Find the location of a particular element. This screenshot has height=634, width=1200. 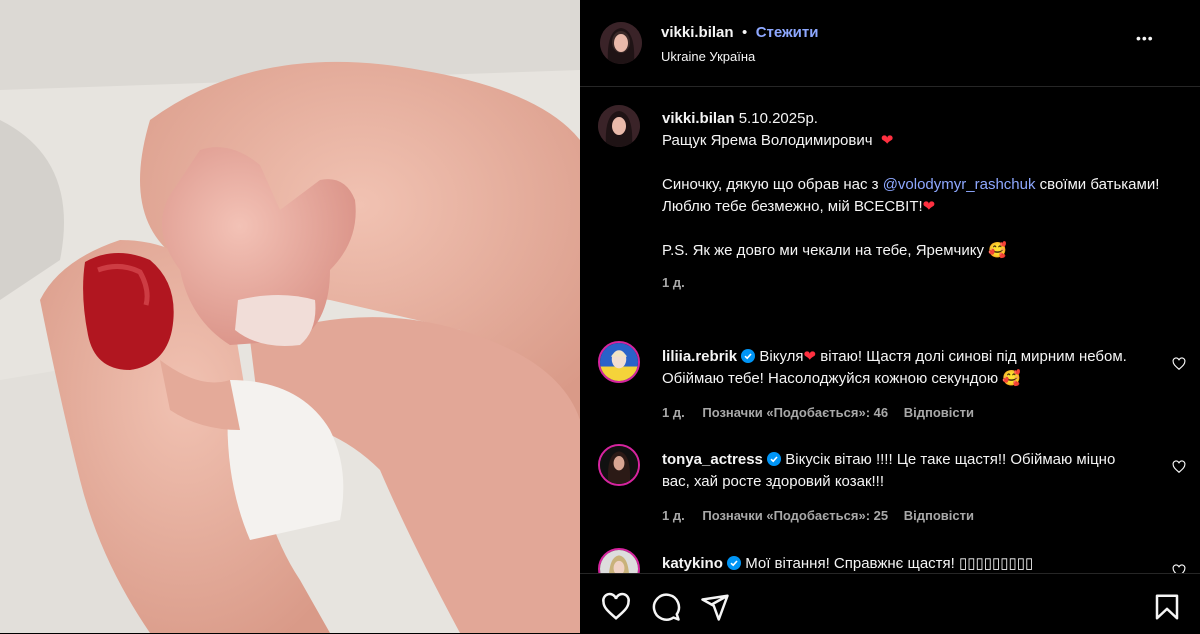

comment-likes: Позначки «Подобається»: 46 is located at coordinates (795, 412).